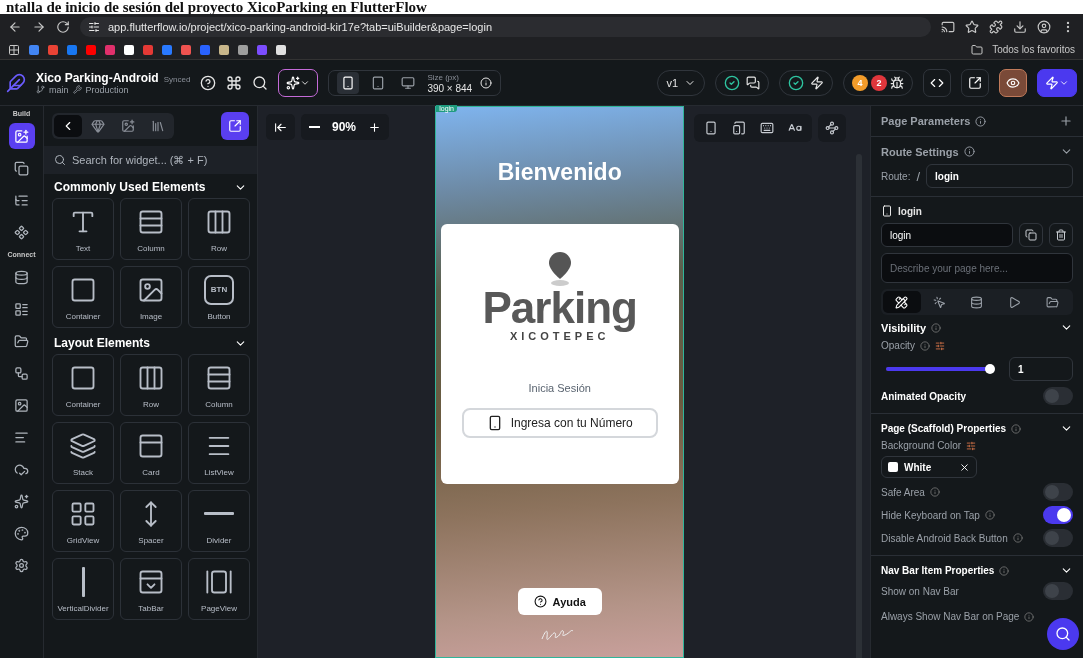 The image size is (1083, 658). I want to click on logo-subtitle: XICOTEPEC, so click(559, 336).